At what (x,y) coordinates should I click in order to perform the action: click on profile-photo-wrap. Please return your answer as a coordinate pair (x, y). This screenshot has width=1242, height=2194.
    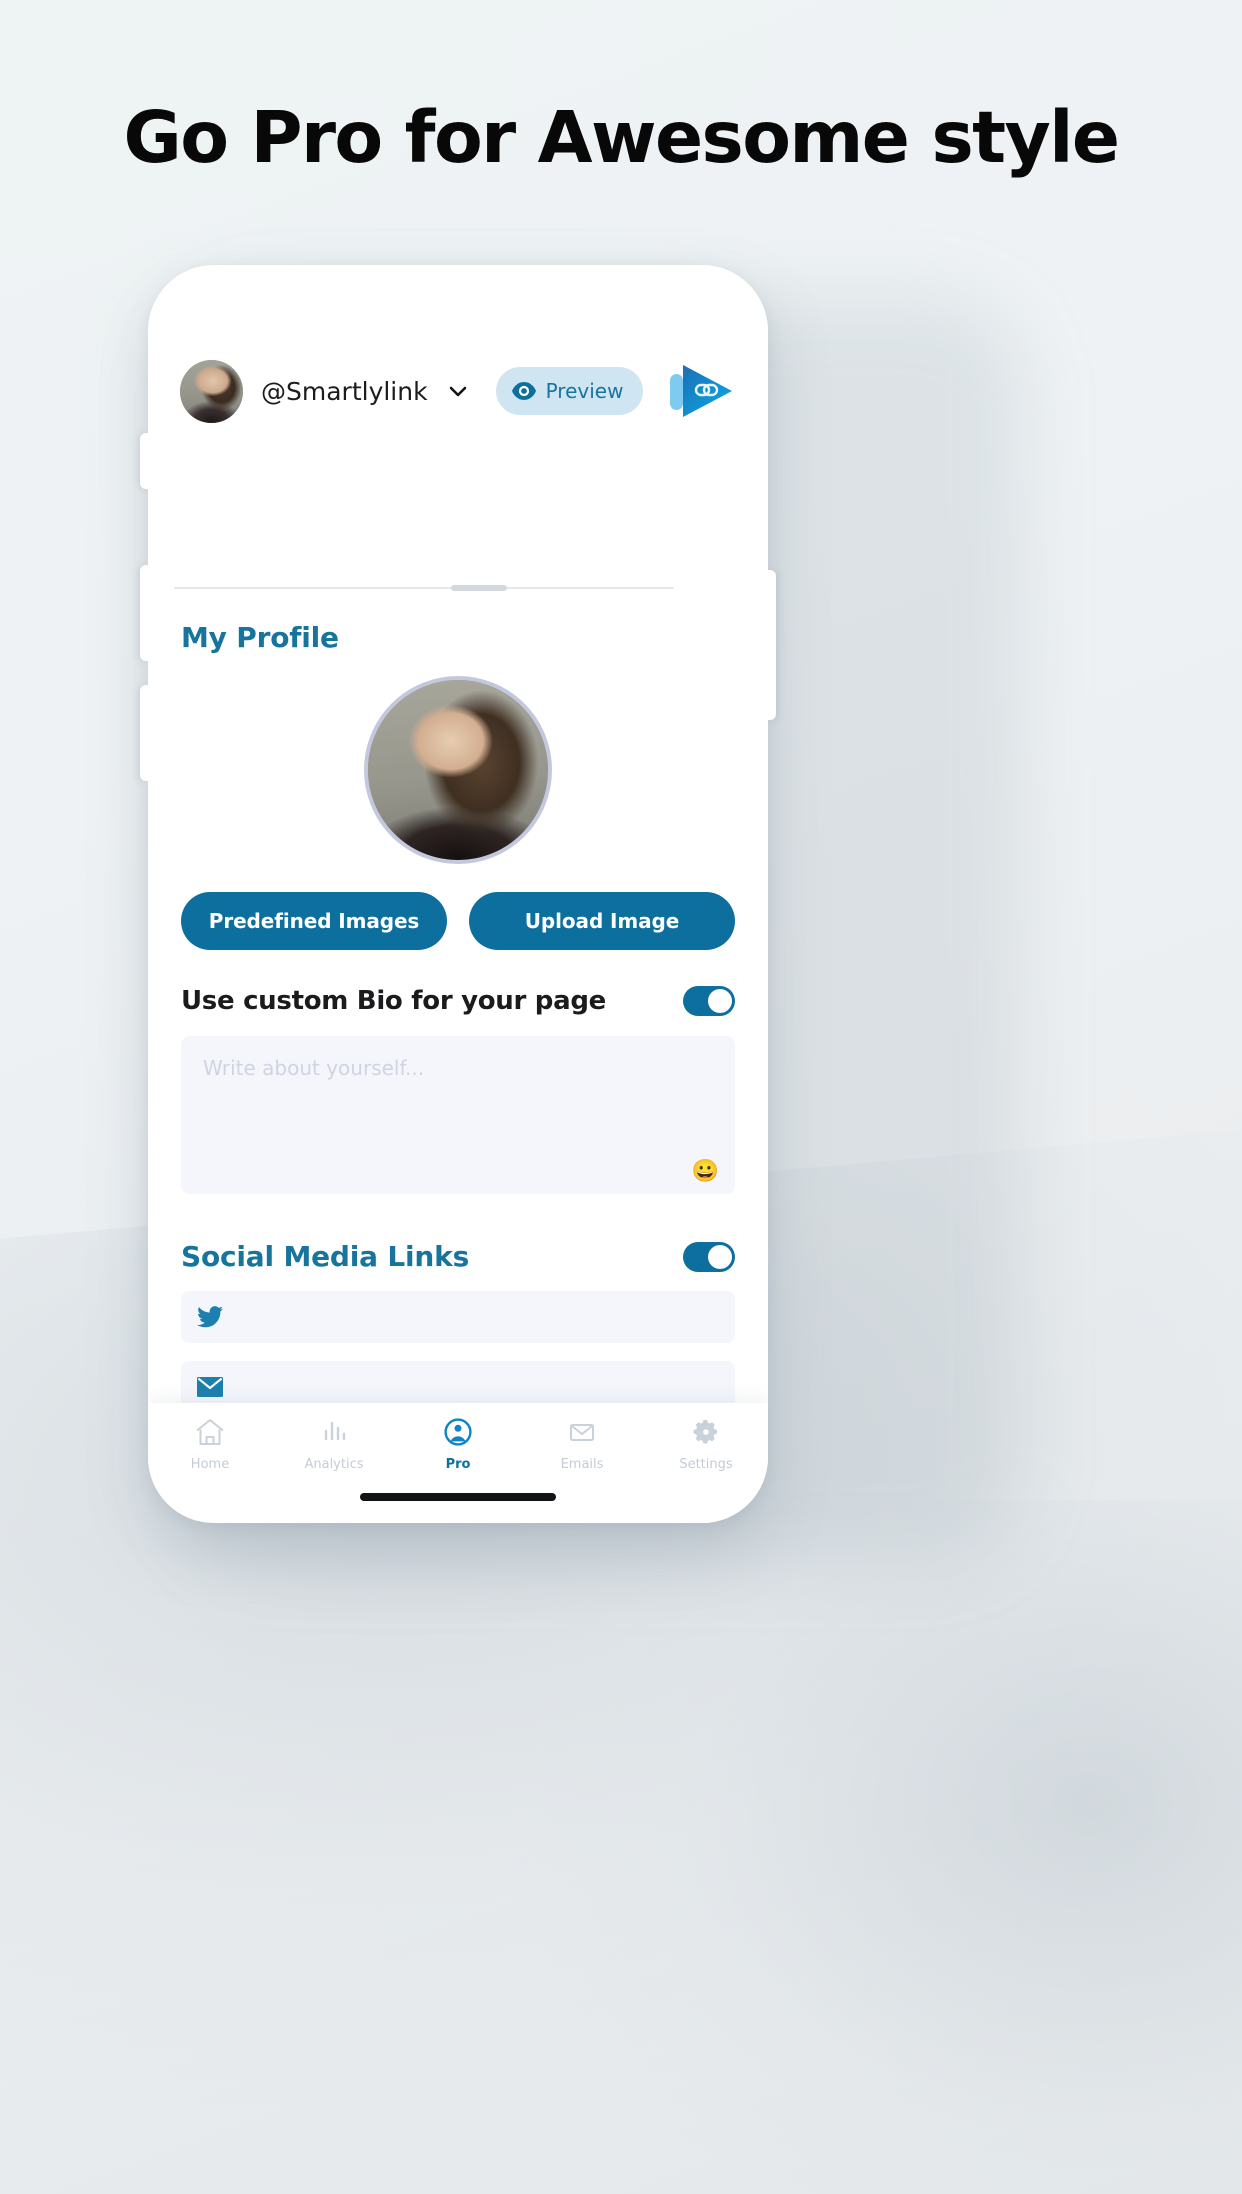
    Looking at the image, I should click on (458, 770).